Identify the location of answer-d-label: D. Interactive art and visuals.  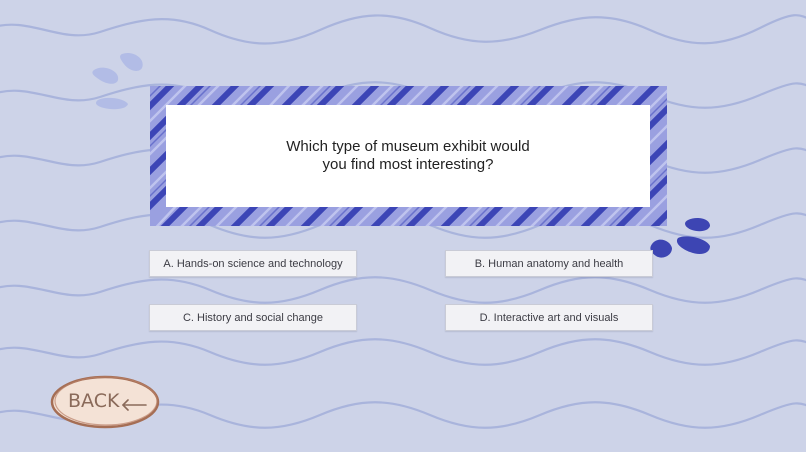
(549, 317).